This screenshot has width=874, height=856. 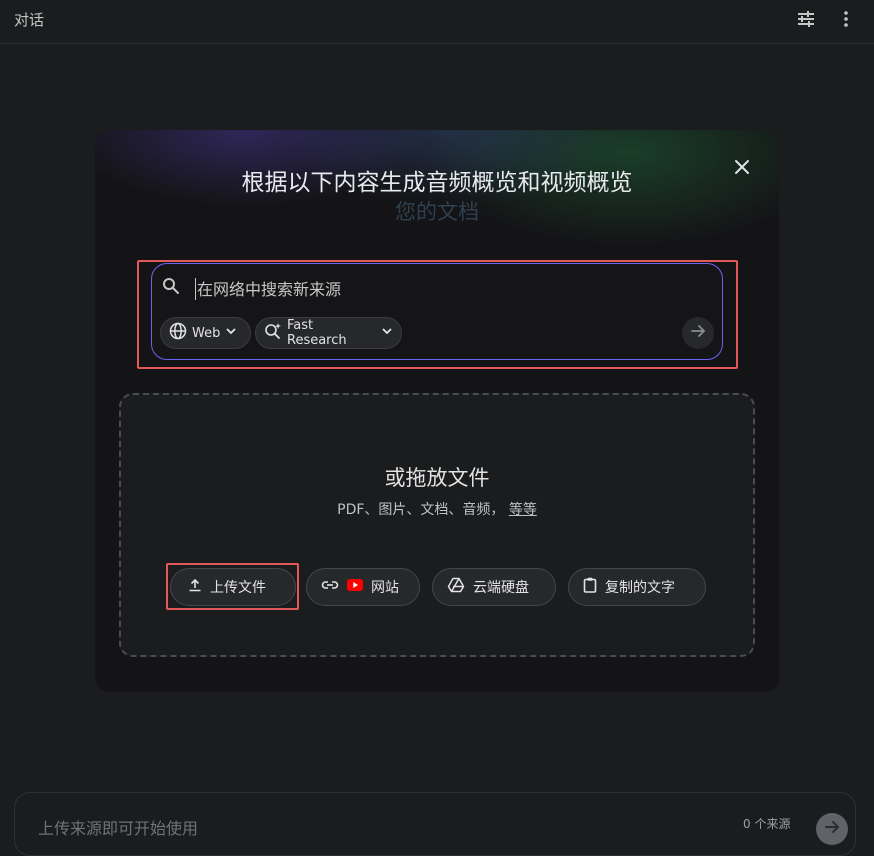 What do you see at coordinates (590, 587) in the screenshot?
I see `clipboard-icon` at bounding box center [590, 587].